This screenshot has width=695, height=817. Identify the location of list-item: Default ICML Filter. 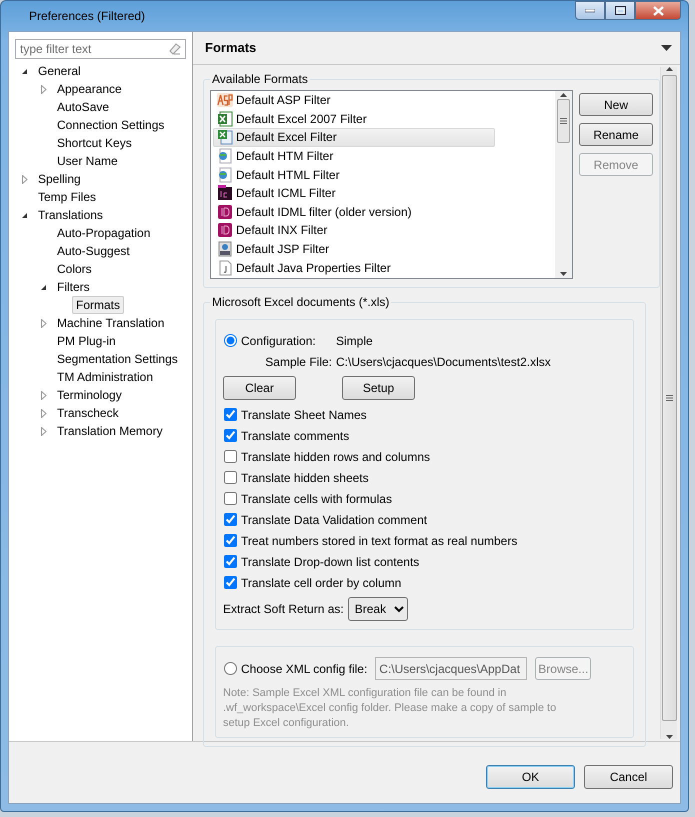
(354, 193).